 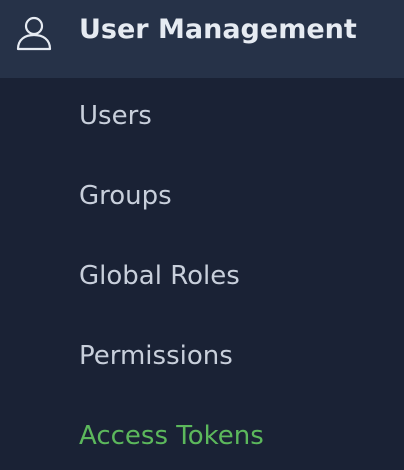 I want to click on user-icon, so click(x=34, y=33).